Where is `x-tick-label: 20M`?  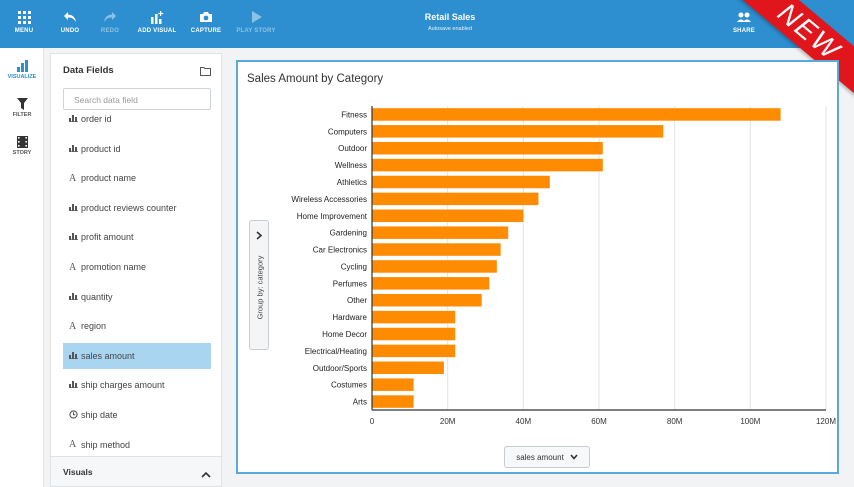
x-tick-label: 20M is located at coordinates (448, 421).